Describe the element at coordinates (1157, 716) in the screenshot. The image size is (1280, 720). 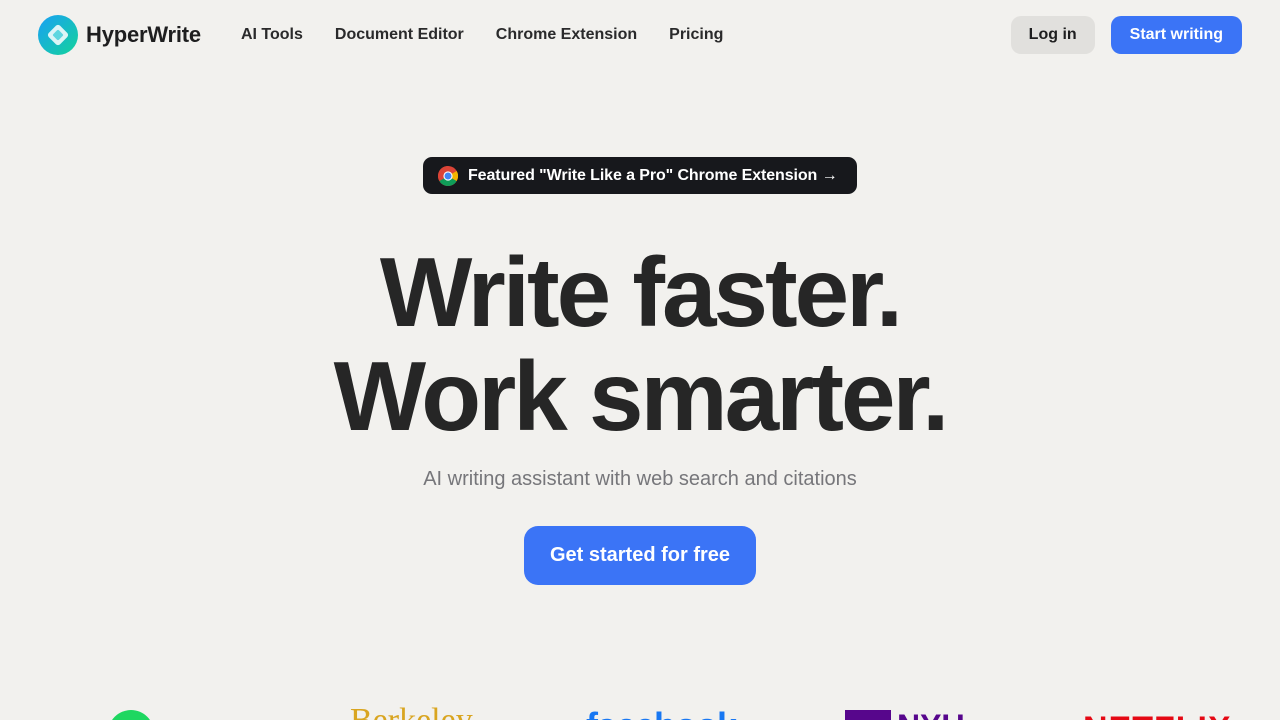
I see `netflix-logo: NETFLIX` at that location.